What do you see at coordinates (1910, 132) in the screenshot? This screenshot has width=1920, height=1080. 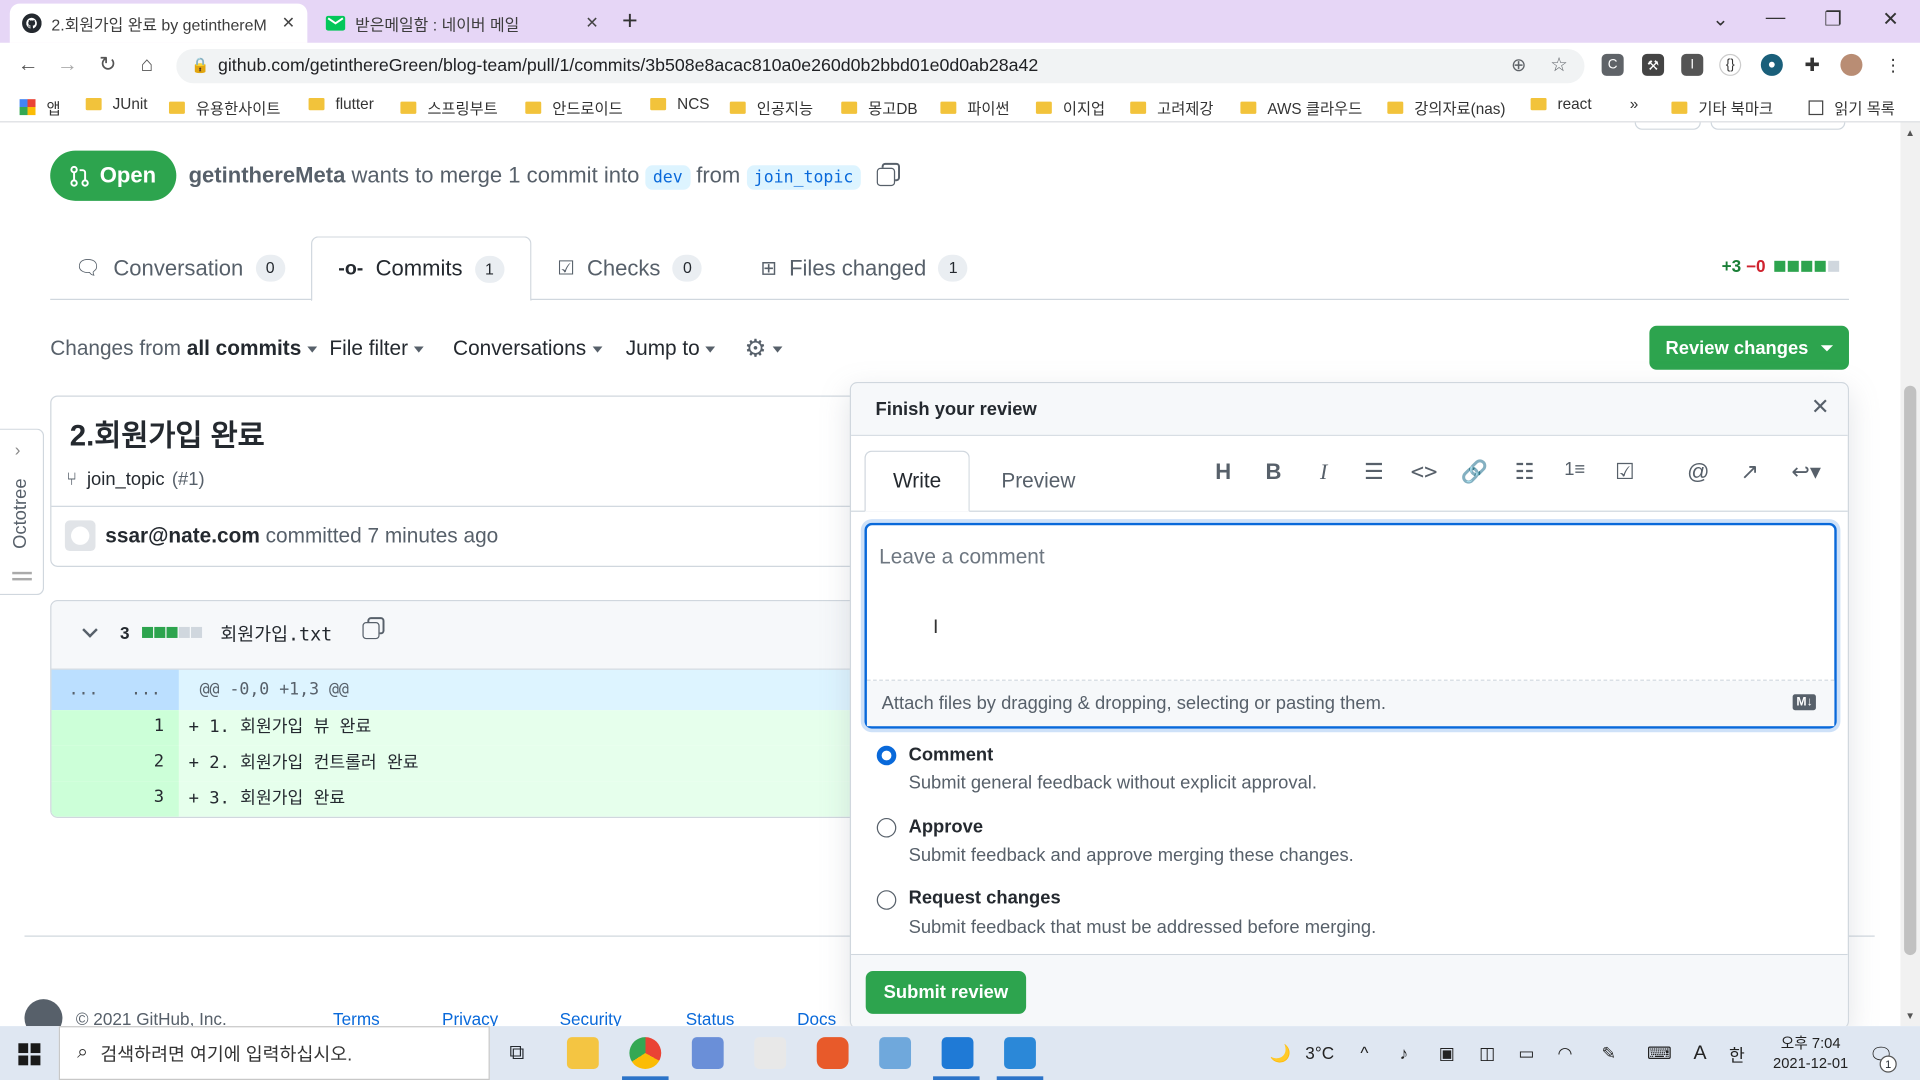 I see `scroll-up-icon: ▲` at bounding box center [1910, 132].